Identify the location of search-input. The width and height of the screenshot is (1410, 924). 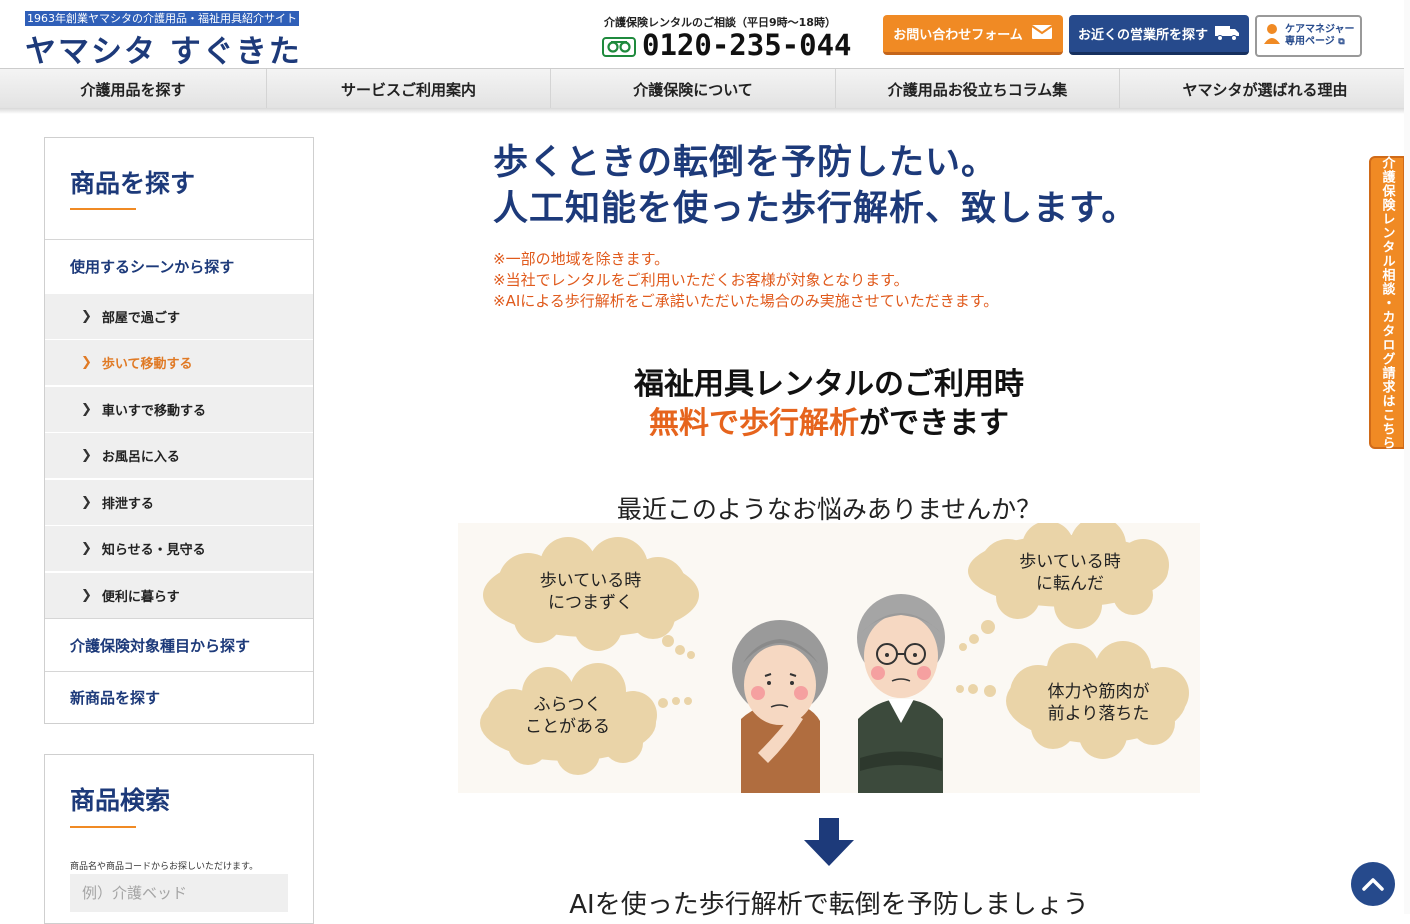
(179, 893).